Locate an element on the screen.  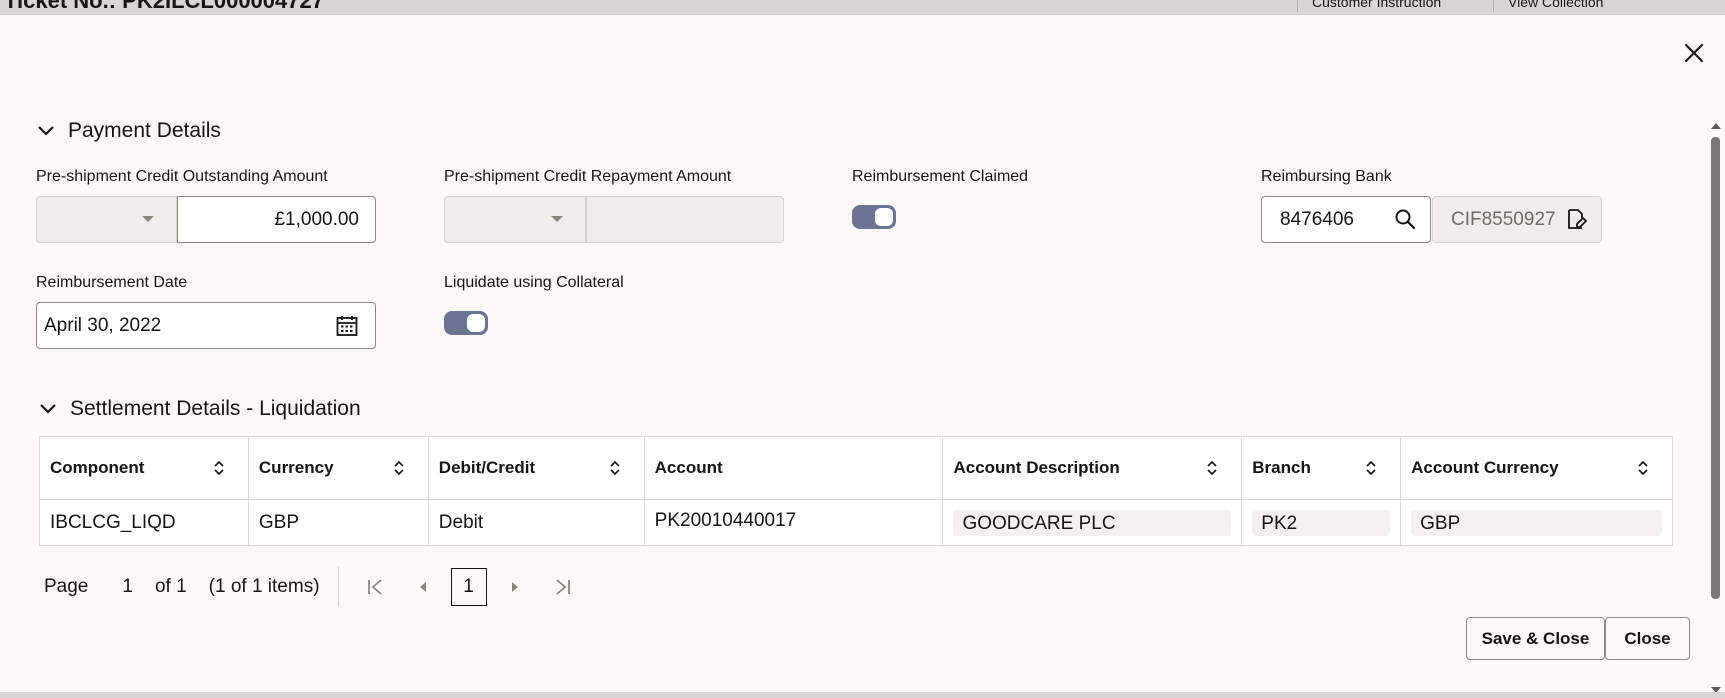
column-header-account-currency: Account Currency is located at coordinates (1536, 468).